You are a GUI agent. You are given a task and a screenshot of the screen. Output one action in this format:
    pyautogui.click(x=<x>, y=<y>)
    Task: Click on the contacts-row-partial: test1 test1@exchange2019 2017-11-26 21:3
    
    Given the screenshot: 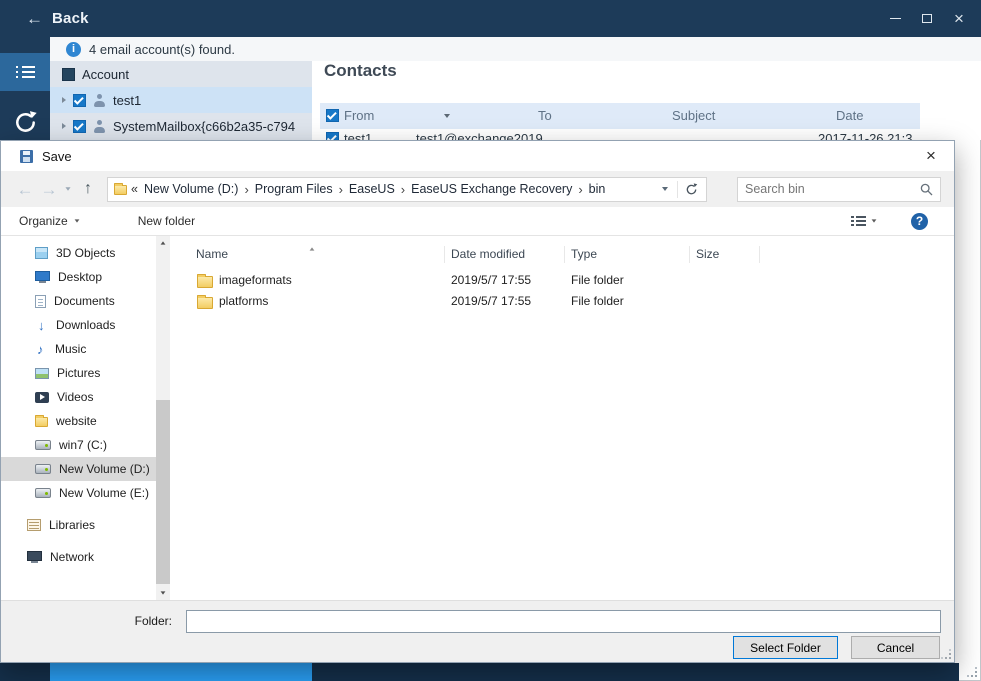 What is the action you would take?
    pyautogui.click(x=620, y=134)
    